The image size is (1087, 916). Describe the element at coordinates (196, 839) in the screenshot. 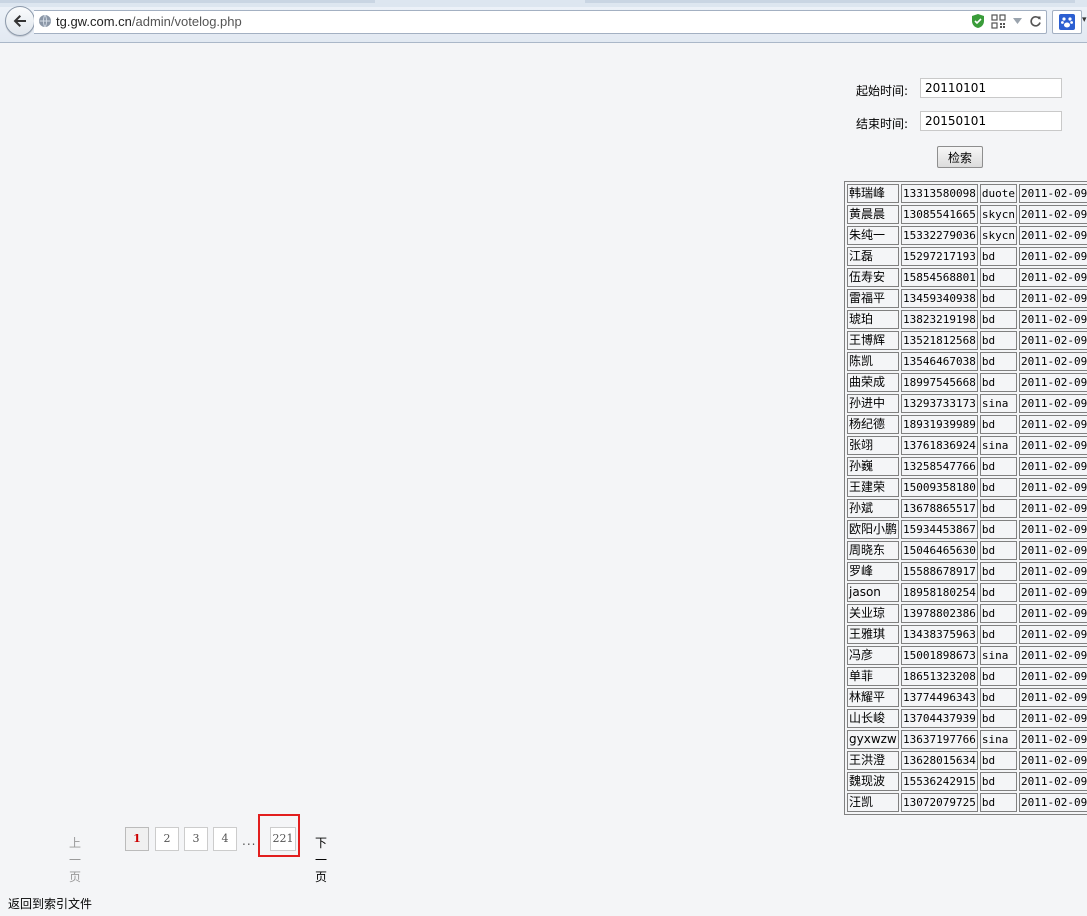

I see `page-link-3: 3` at that location.